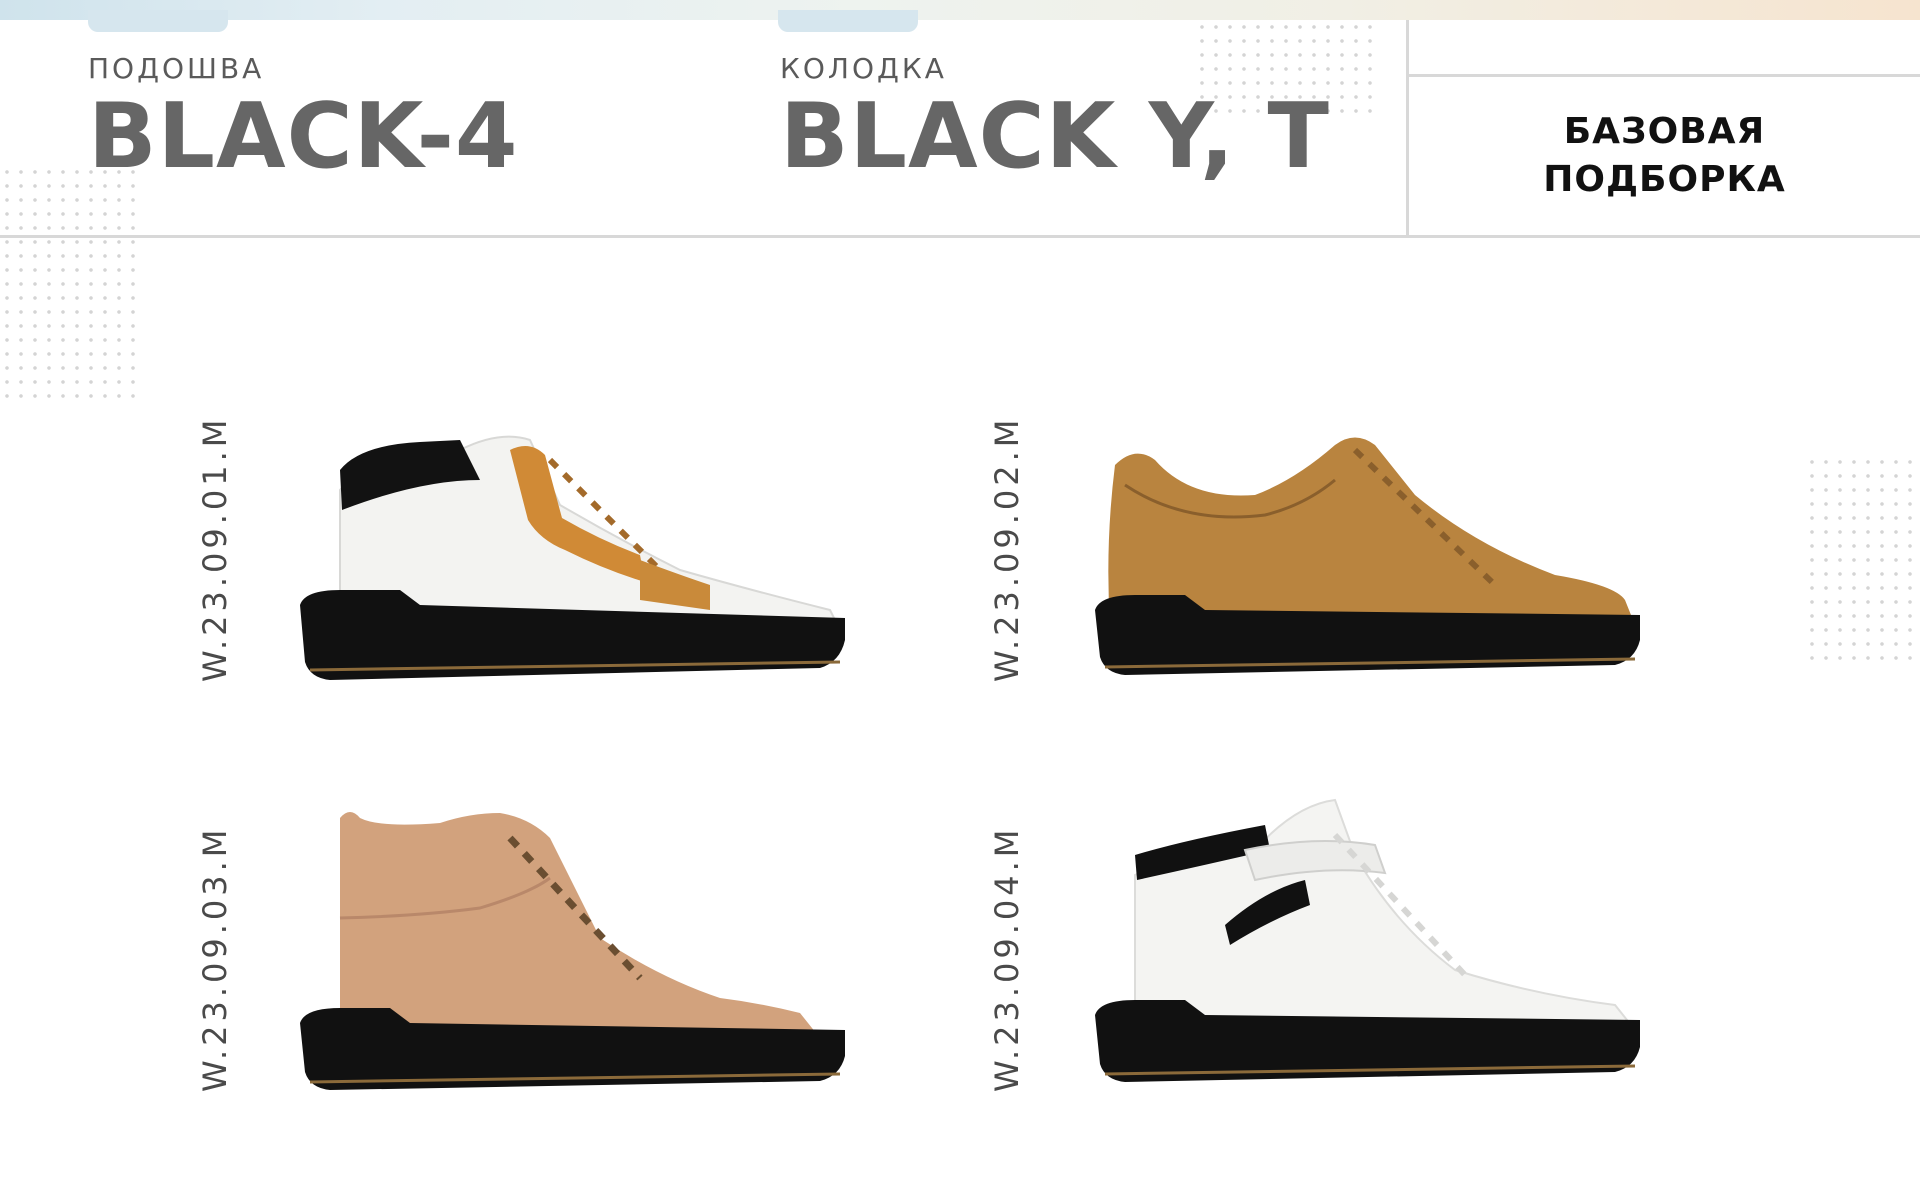 The width and height of the screenshot is (1920, 1200). What do you see at coordinates (960, 236) in the screenshot?
I see `header-divider` at bounding box center [960, 236].